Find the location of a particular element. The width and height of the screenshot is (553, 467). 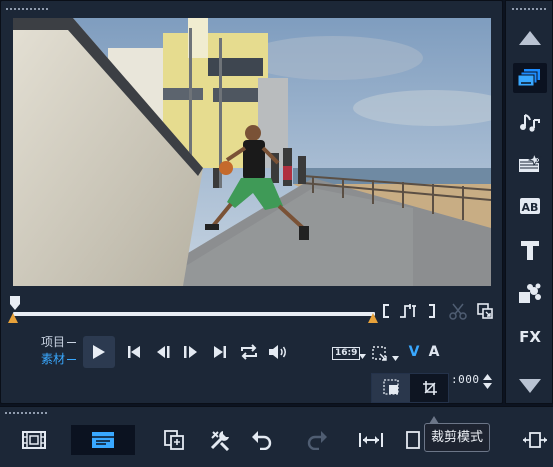

enlarge-icon is located at coordinates (485, 311).